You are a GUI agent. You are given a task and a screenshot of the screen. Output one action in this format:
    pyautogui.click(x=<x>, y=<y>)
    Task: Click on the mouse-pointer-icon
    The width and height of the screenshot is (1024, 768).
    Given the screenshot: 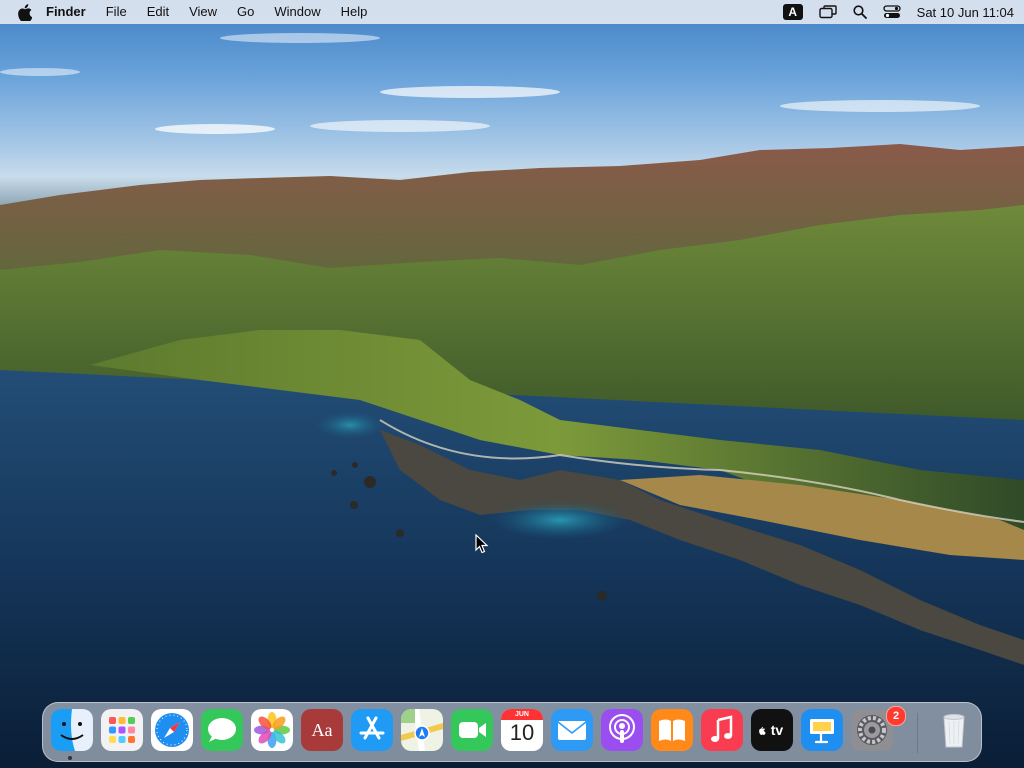 What is the action you would take?
    pyautogui.click(x=482, y=543)
    